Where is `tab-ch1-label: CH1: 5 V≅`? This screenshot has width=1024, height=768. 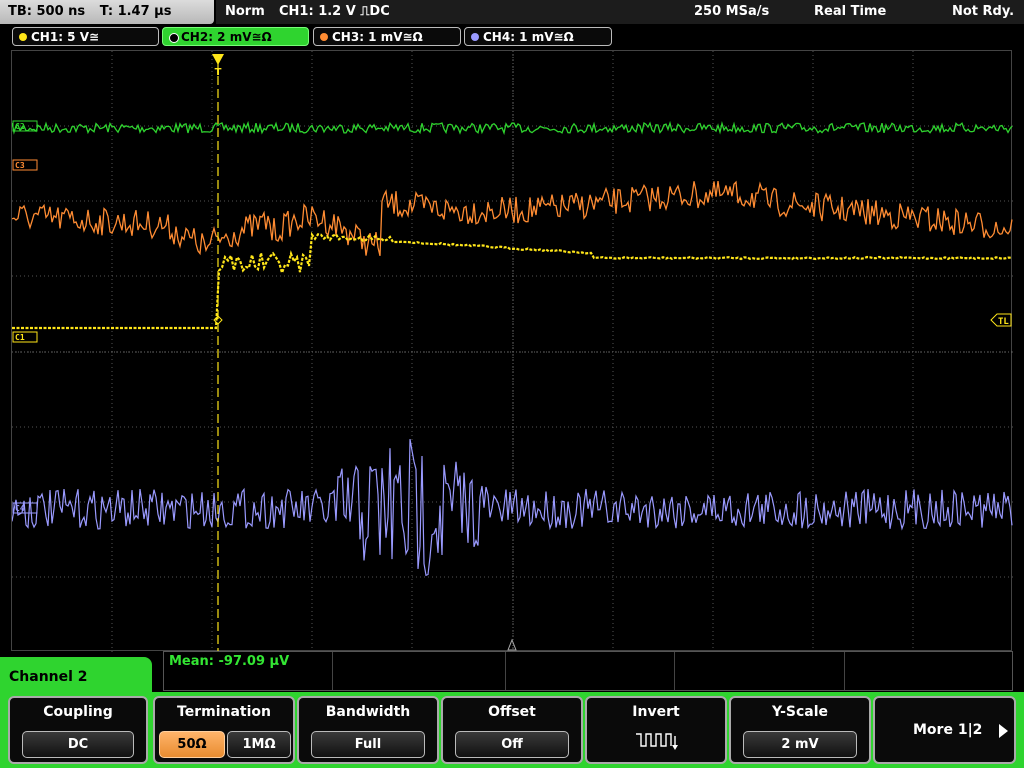
tab-ch1-label: CH1: 5 V≅ is located at coordinates (65, 37).